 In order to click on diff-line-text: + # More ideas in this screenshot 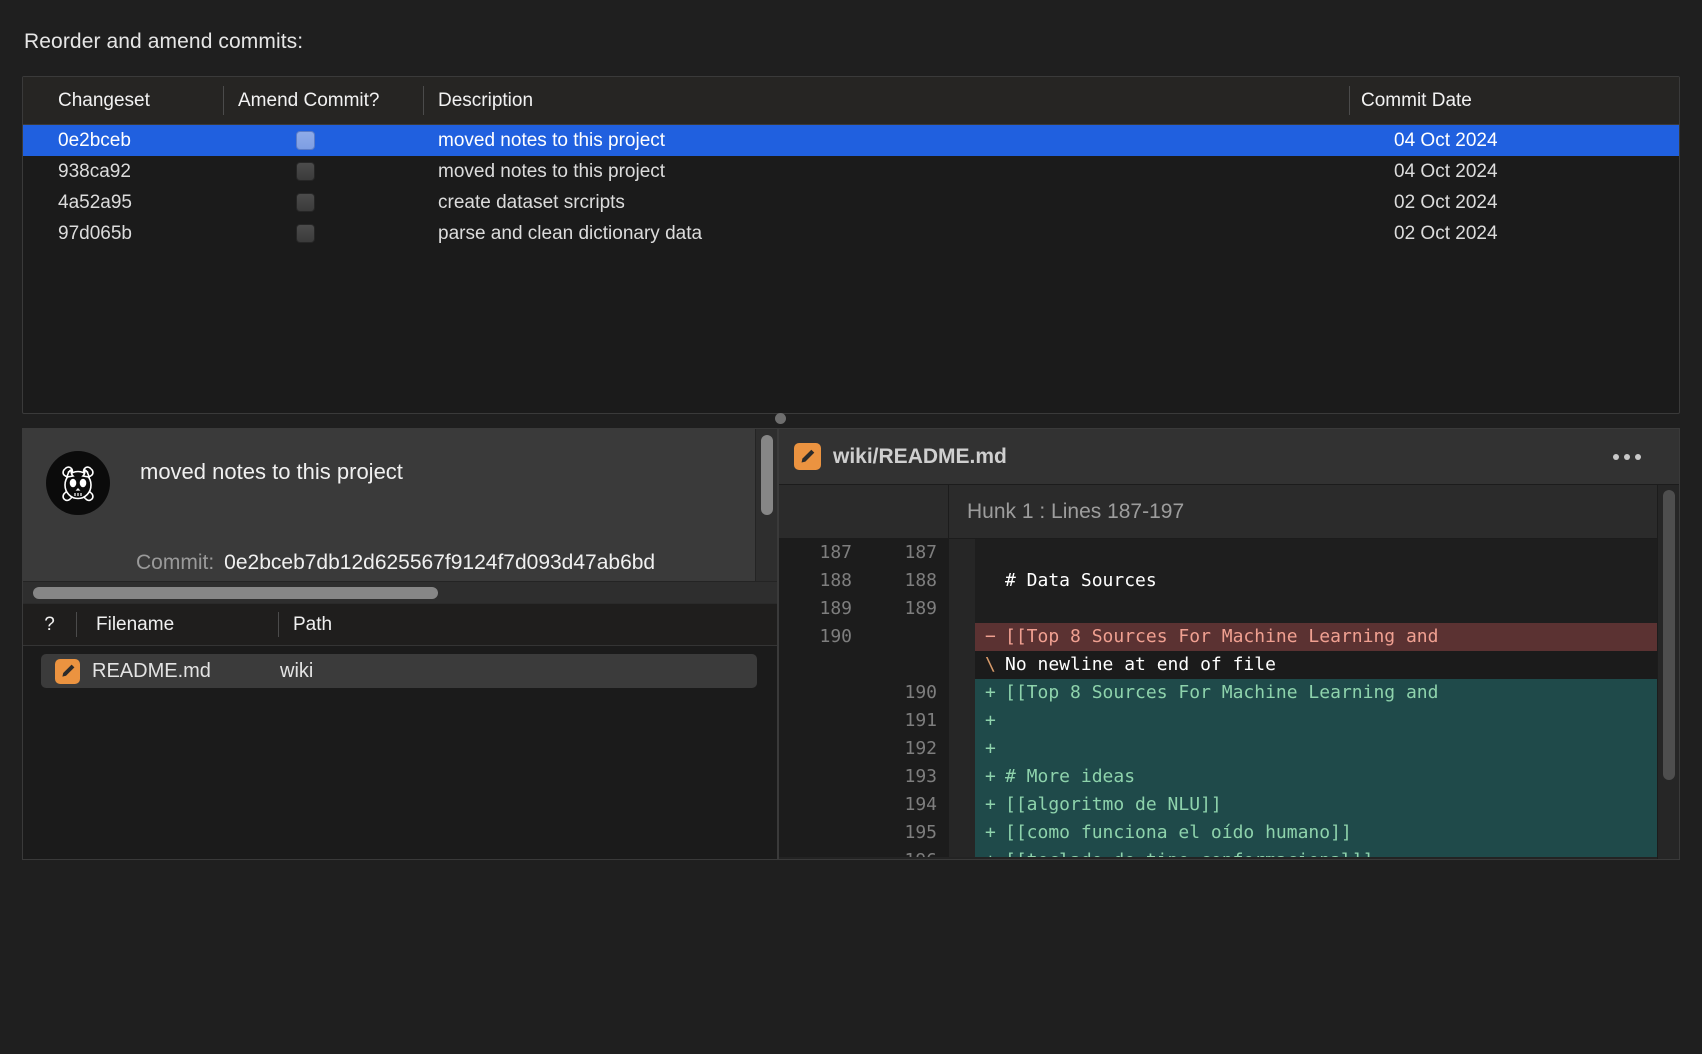, I will do `click(1327, 777)`.